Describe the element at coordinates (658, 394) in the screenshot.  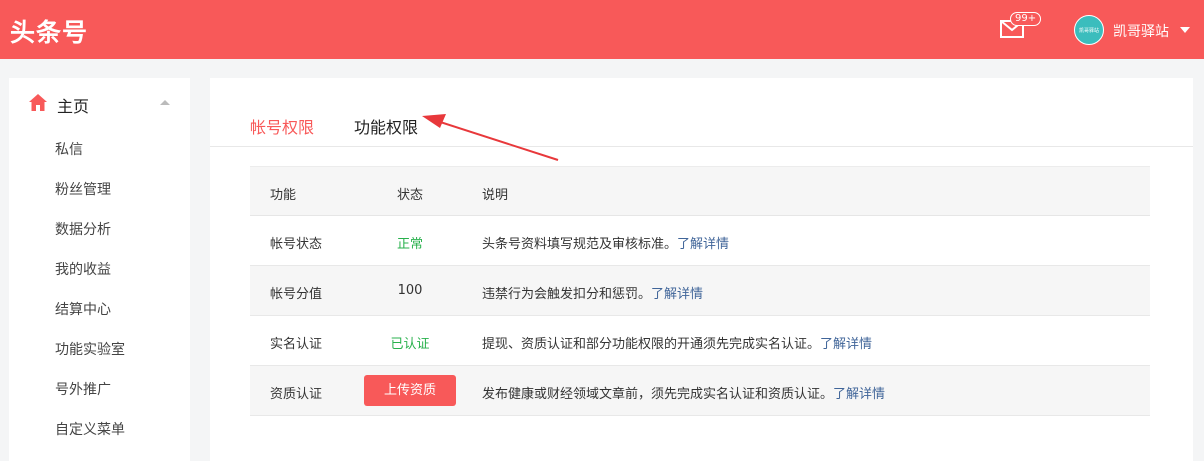
I see `description-text: 发布健康或财经领域文章前，须先完成实名认证和资质认证。` at that location.